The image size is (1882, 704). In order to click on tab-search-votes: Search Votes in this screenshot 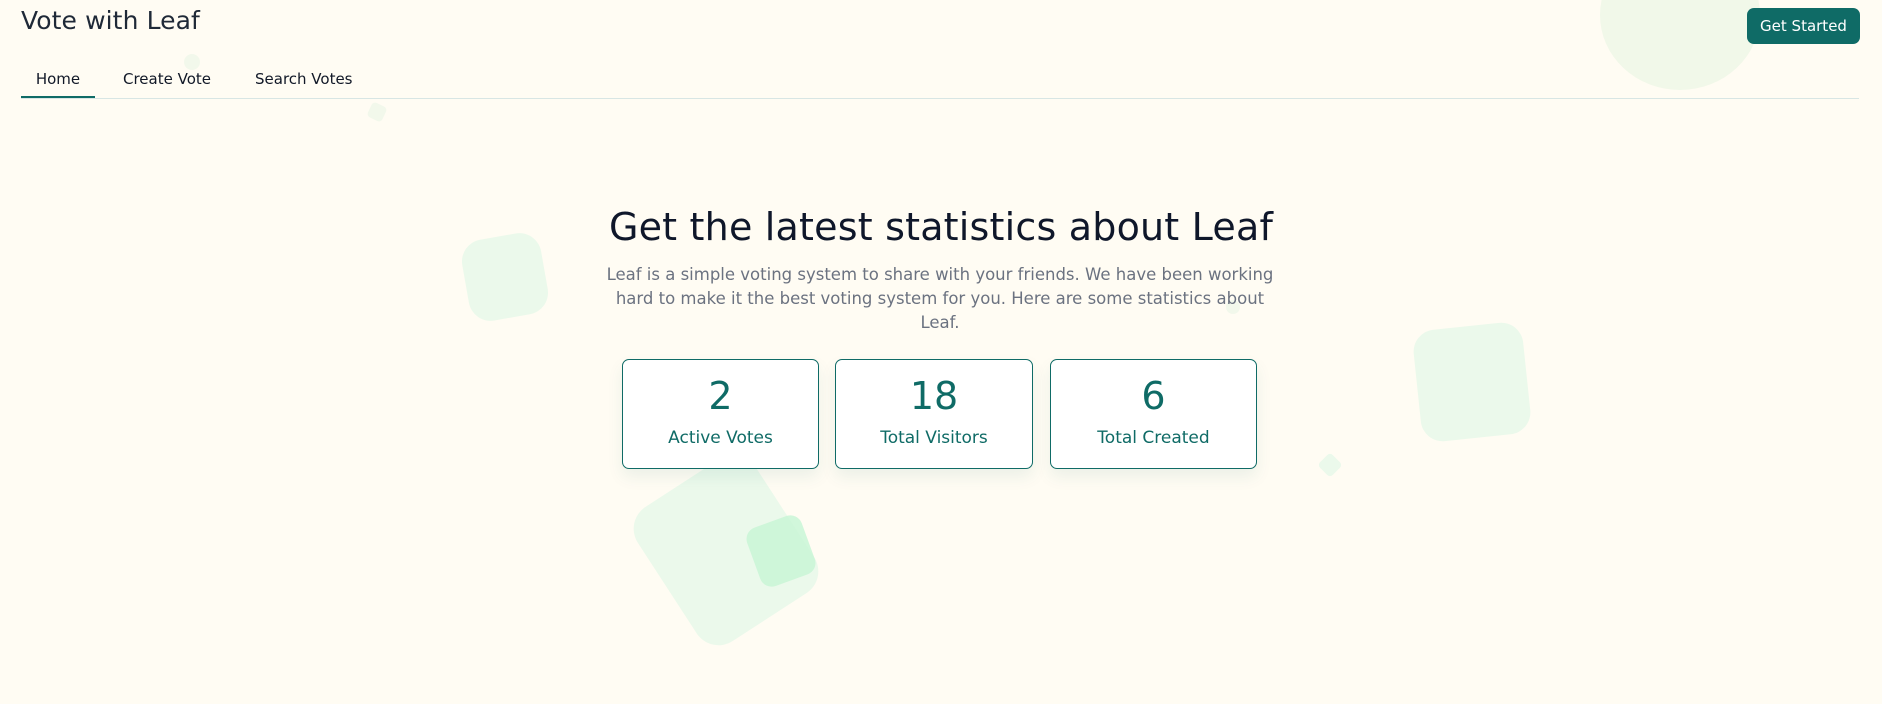, I will do `click(304, 81)`.